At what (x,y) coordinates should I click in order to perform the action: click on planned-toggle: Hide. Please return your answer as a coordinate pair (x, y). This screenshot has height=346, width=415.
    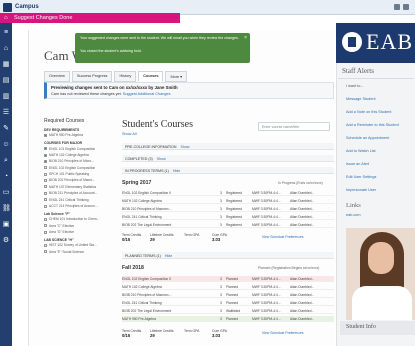
    Looking at the image, I should click on (168, 256).